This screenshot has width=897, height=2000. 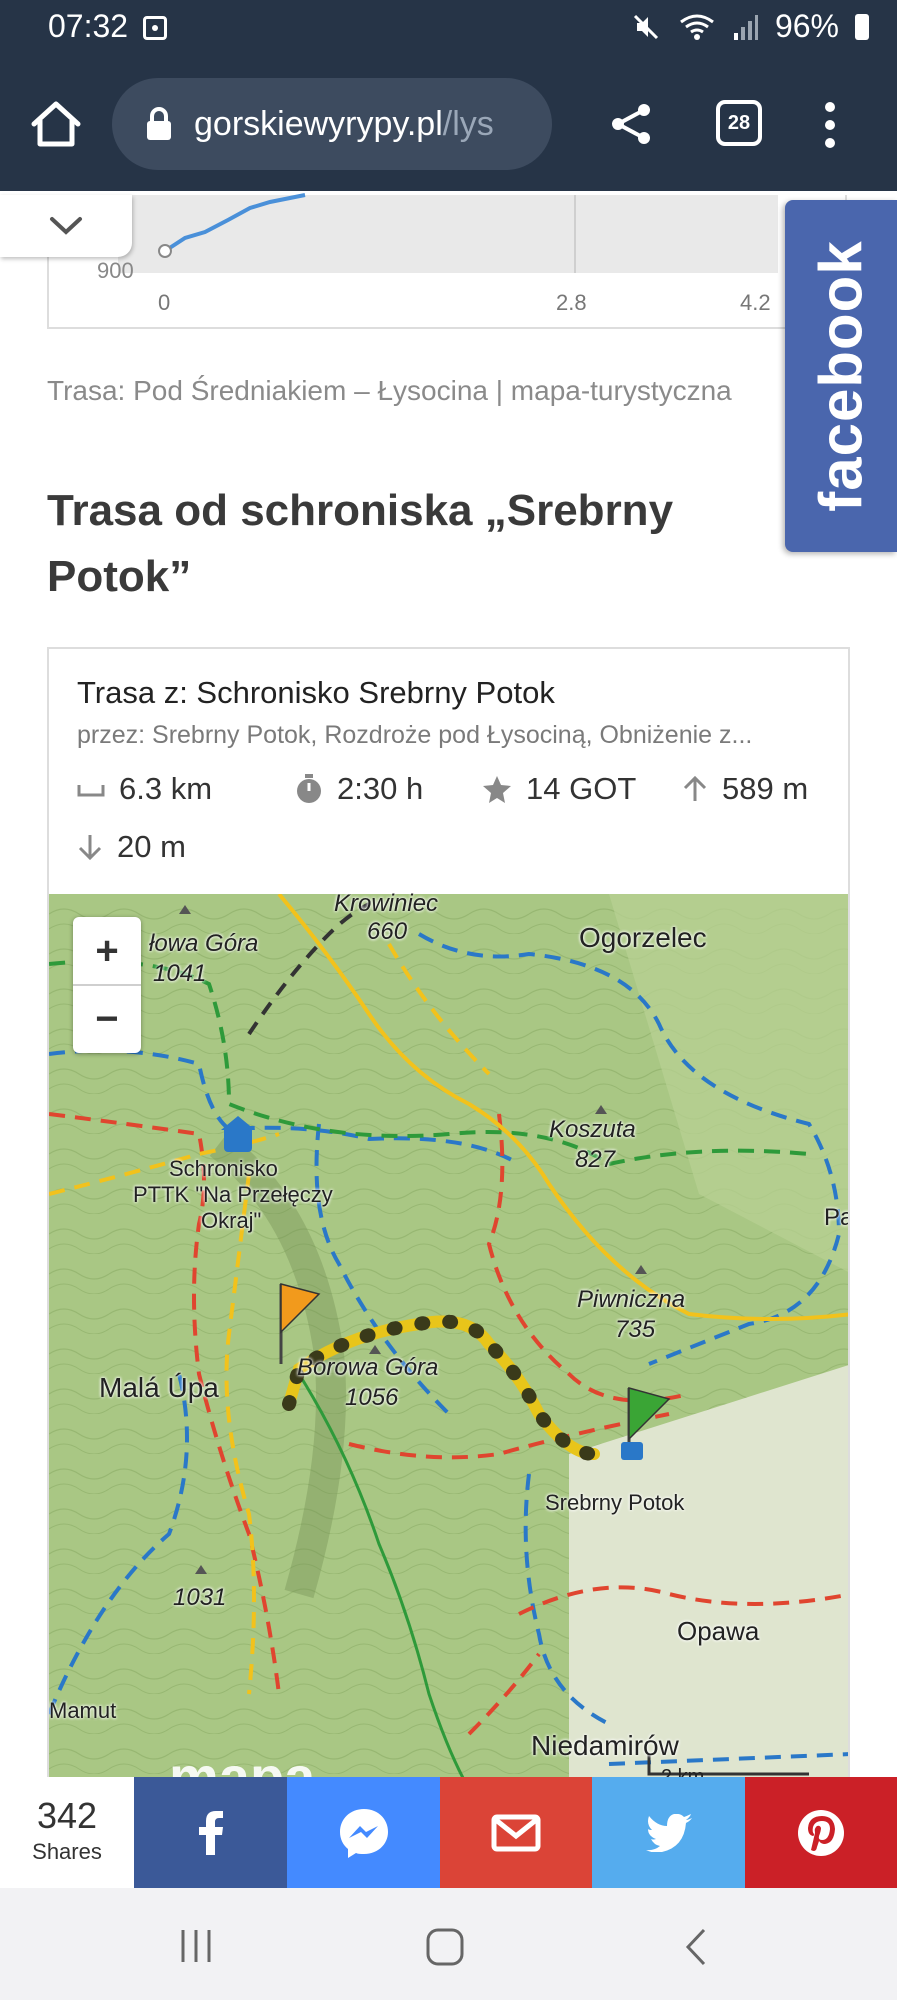 I want to click on facebook-icon, so click(x=210, y=1832).